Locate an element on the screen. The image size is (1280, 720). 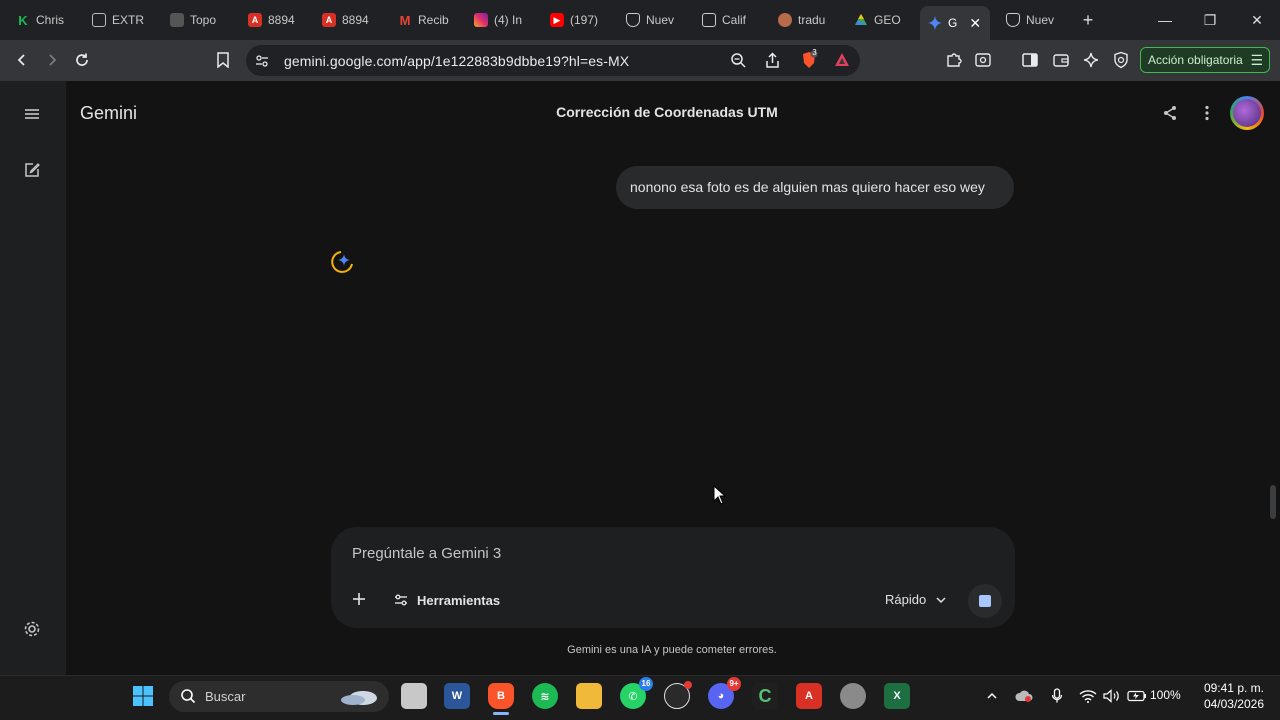
add-attachment-button is located at coordinates (359, 601).